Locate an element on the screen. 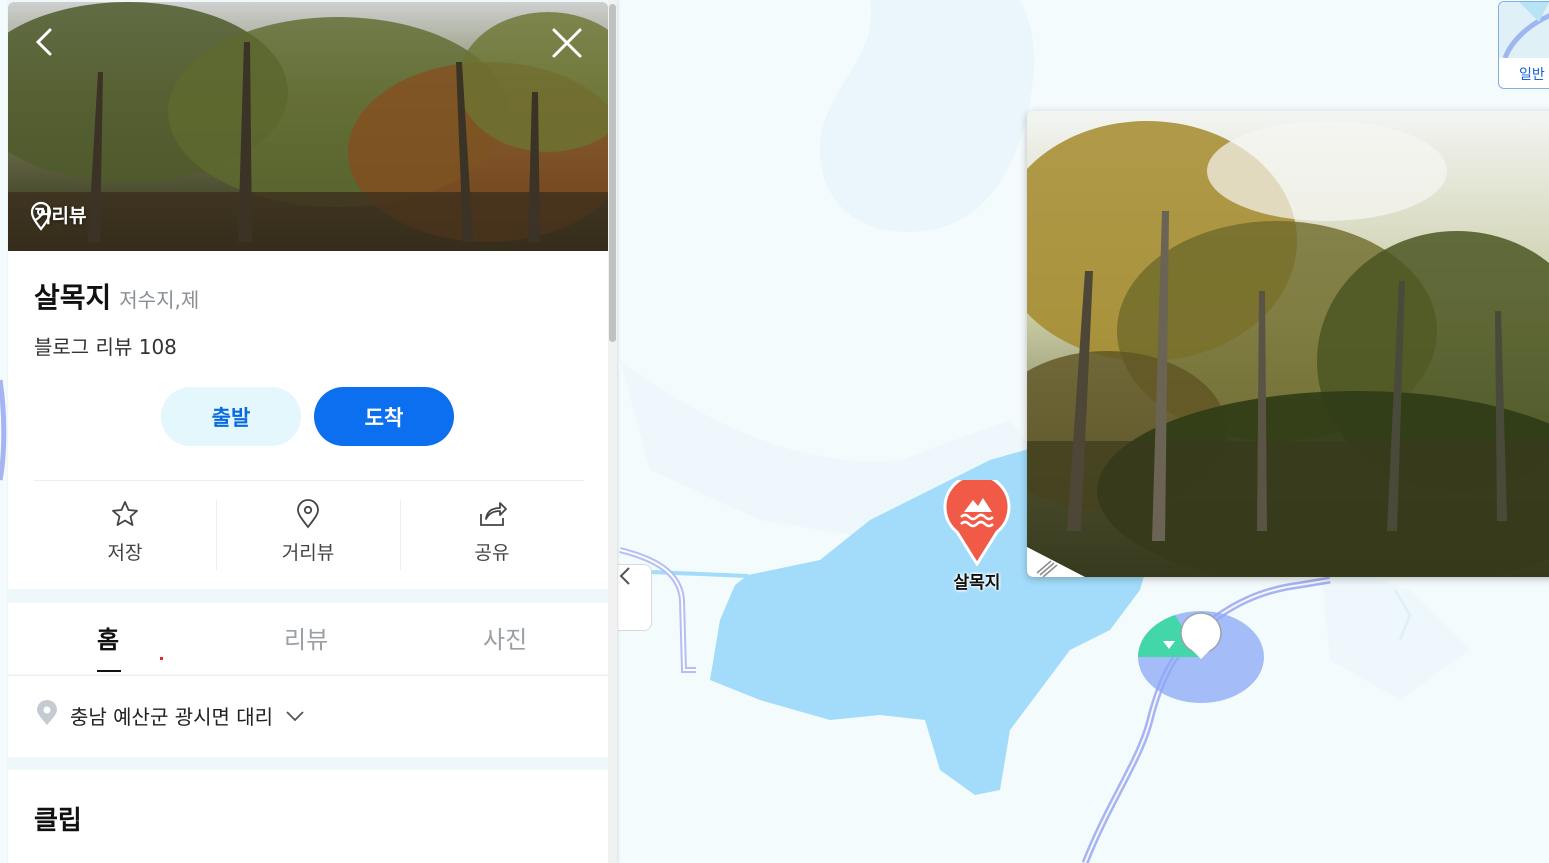 This screenshot has height=863, width=1549. place-category: 저수지,제 is located at coordinates (159, 300).